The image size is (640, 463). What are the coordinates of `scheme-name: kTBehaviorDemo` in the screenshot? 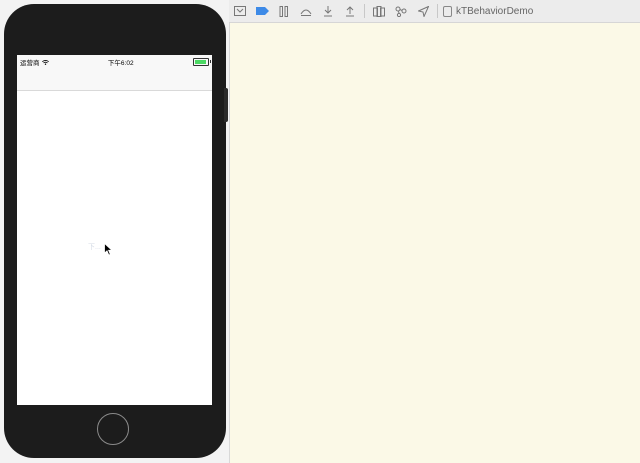 It's located at (494, 11).